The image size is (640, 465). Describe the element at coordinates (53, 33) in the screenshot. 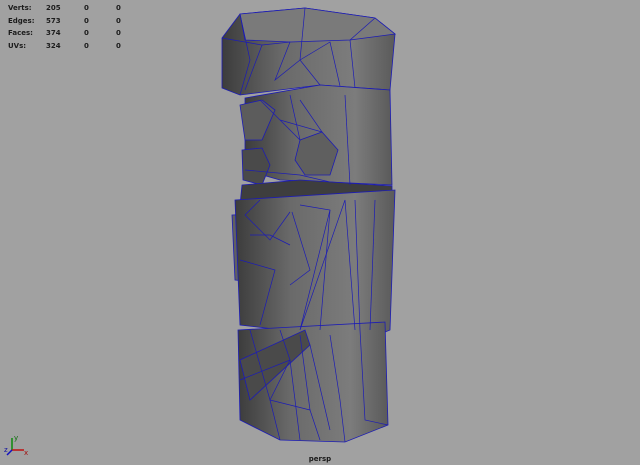

I see `hud-total: 374` at that location.